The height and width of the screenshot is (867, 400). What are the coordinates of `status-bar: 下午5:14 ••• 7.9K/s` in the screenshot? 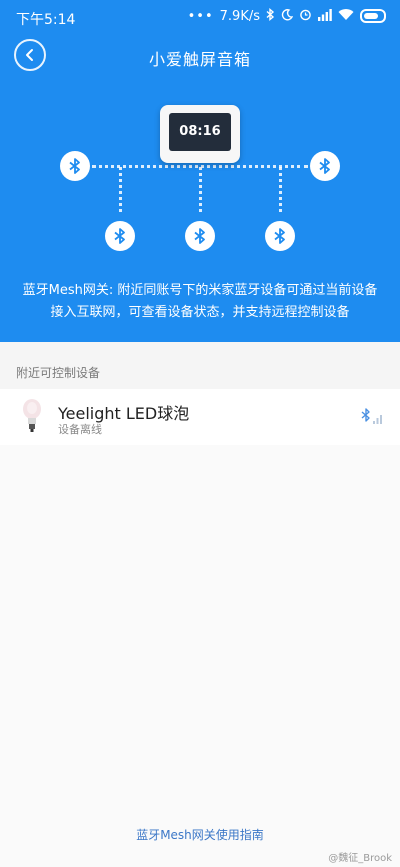 It's located at (200, 18).